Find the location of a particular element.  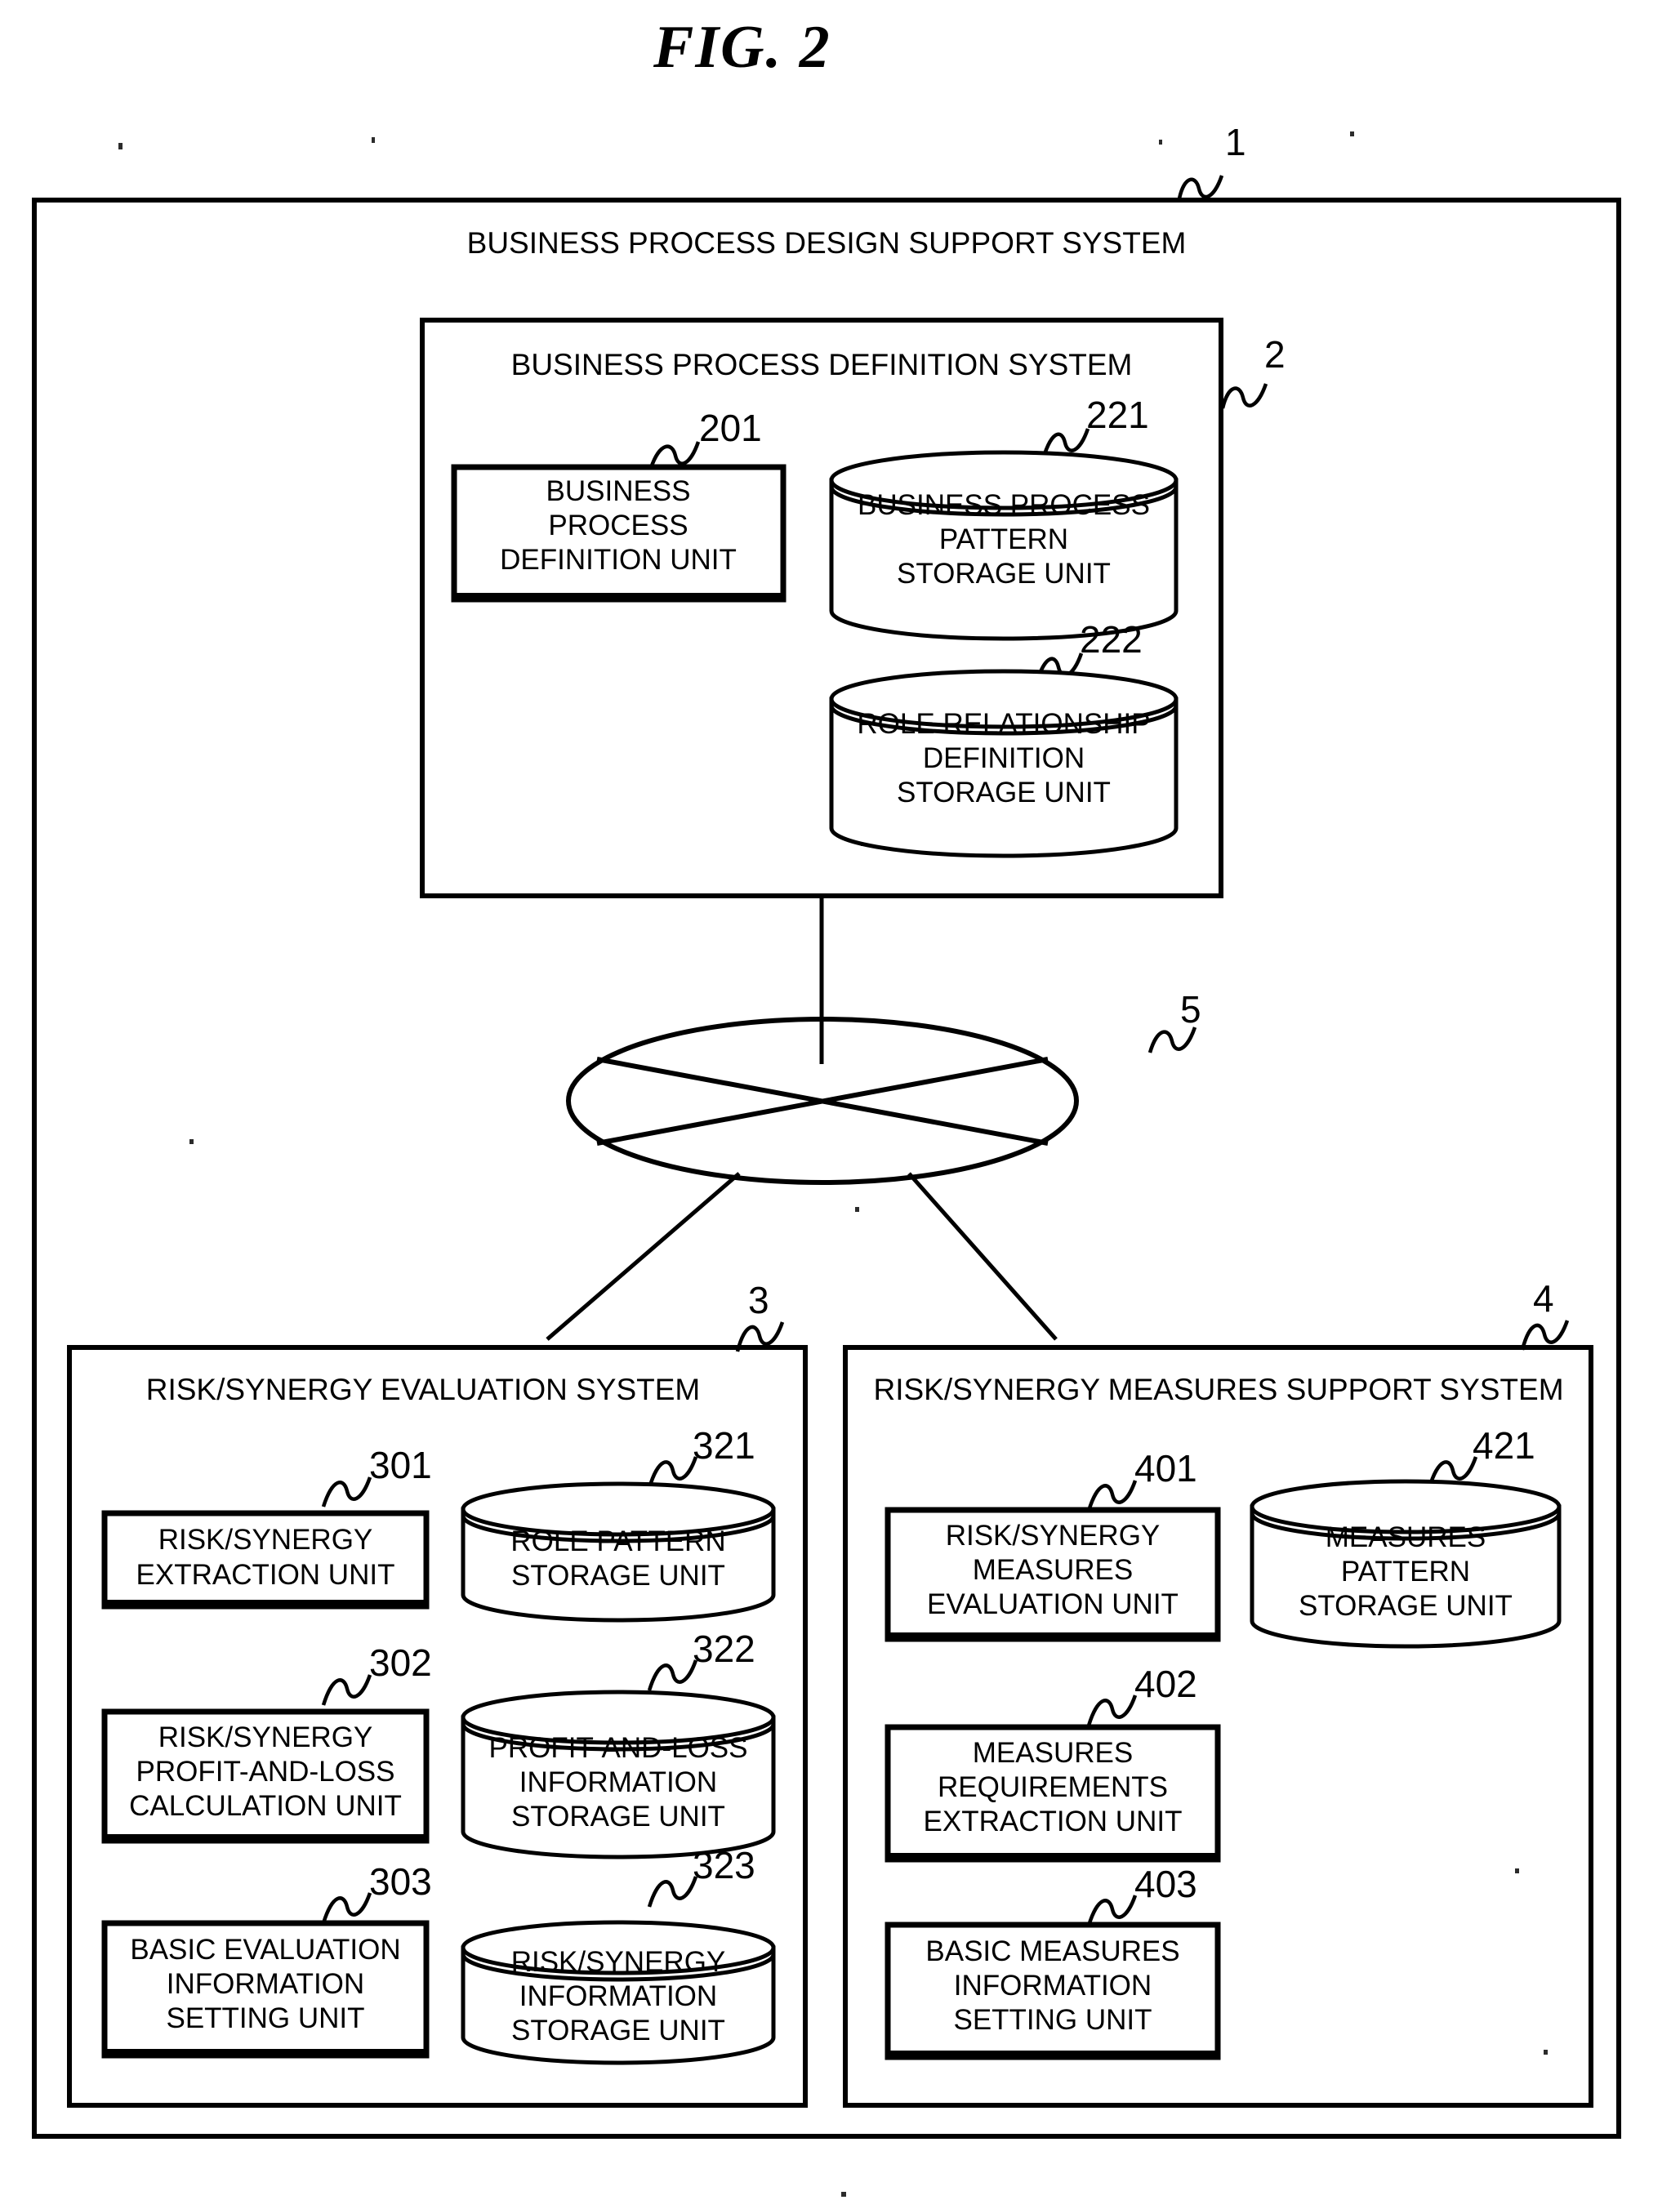

unit-303-line-2: INFORMATION is located at coordinates (265, 1984).